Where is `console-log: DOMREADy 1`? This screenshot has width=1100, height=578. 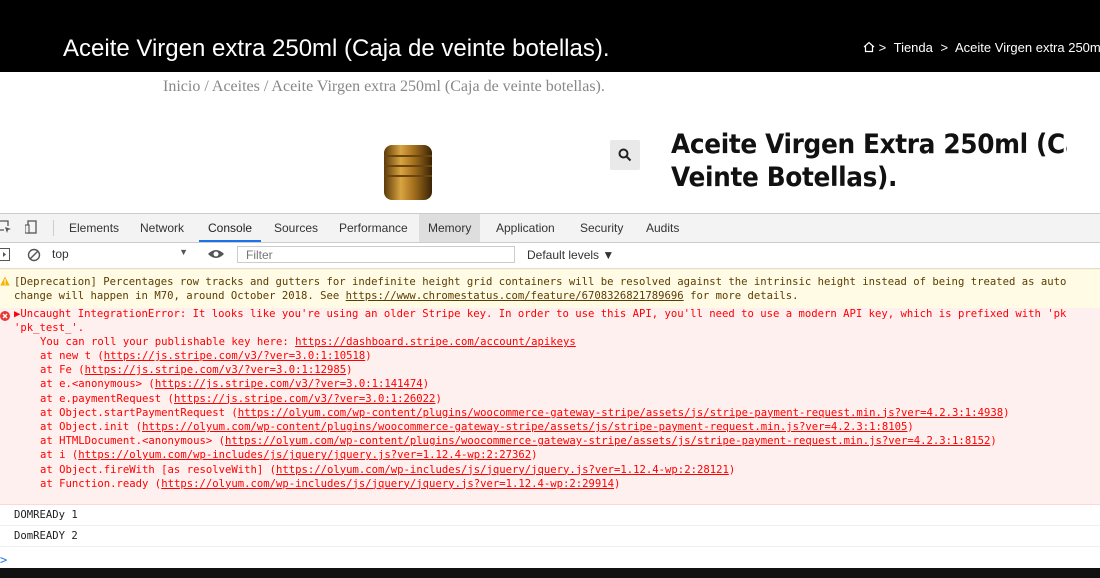
console-log: DOMREADy 1 is located at coordinates (550, 515).